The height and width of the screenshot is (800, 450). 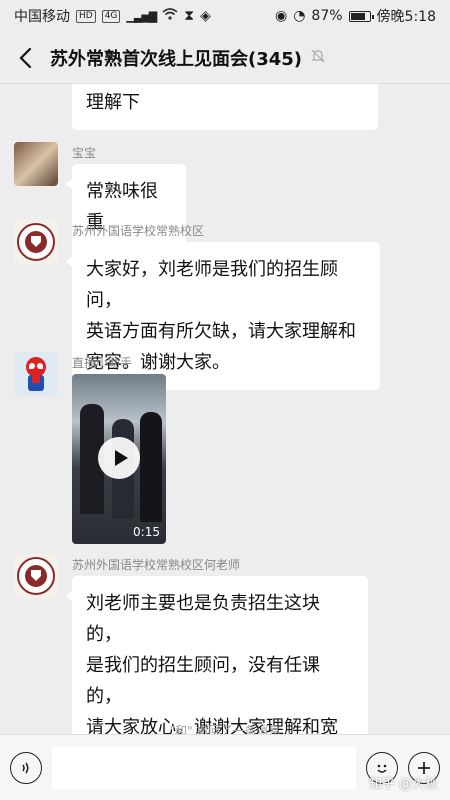 What do you see at coordinates (176, 59) in the screenshot?
I see `chat-title: 苏外常熟首次线上见面会(345)` at bounding box center [176, 59].